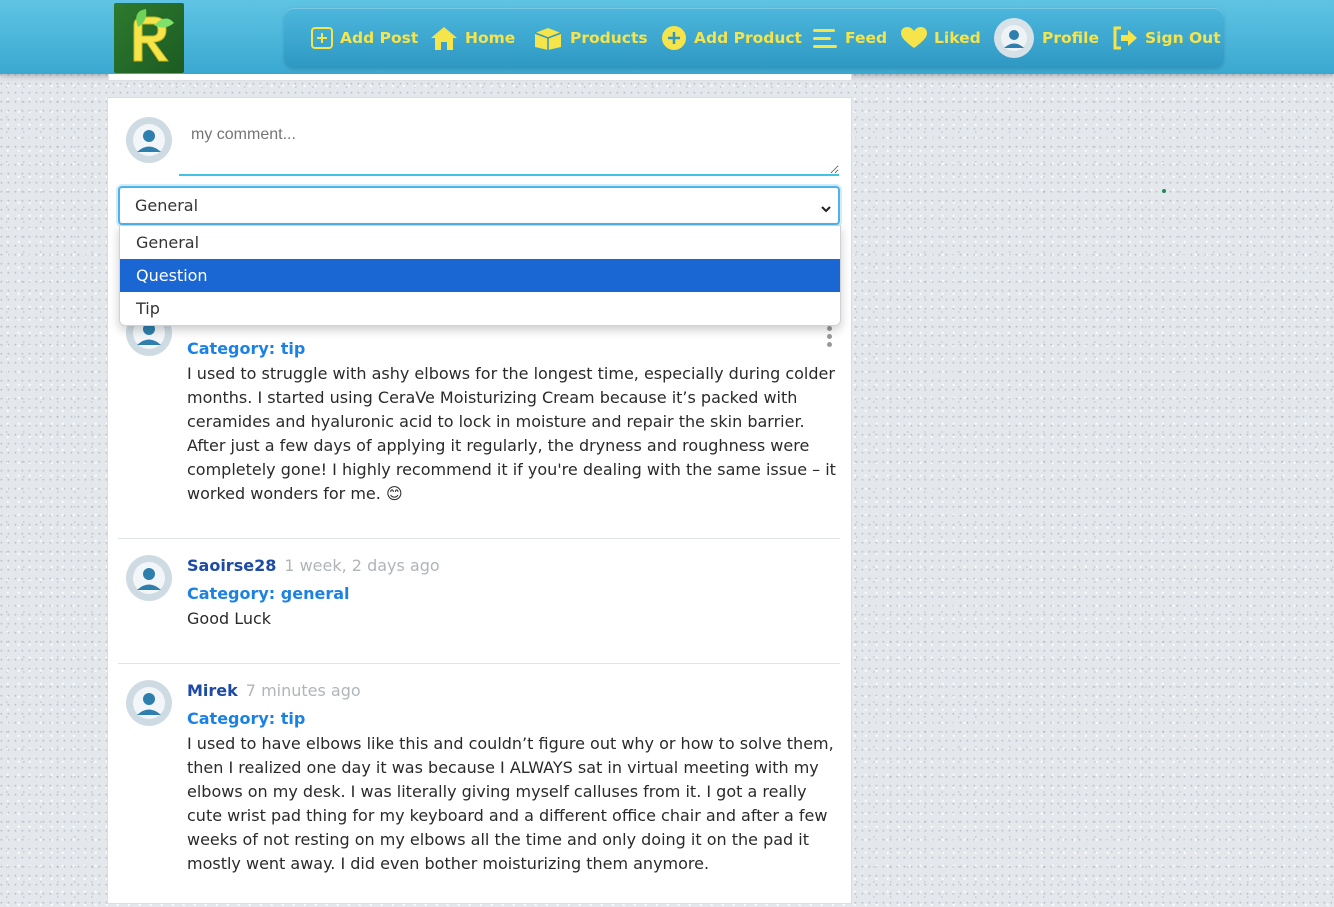  Describe the element at coordinates (914, 38) in the screenshot. I see `heart-icon` at that location.